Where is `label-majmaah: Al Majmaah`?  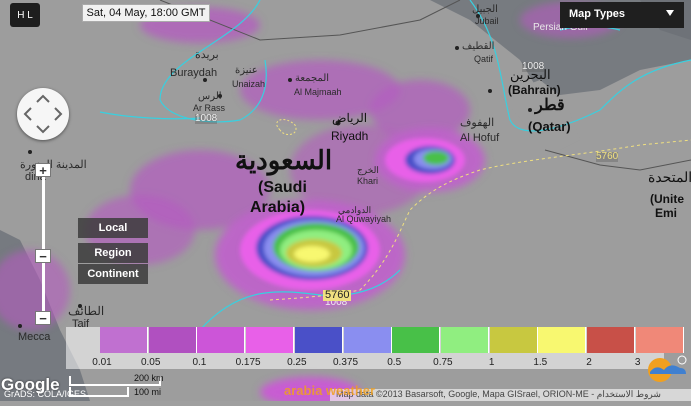 label-majmaah: Al Majmaah is located at coordinates (318, 92).